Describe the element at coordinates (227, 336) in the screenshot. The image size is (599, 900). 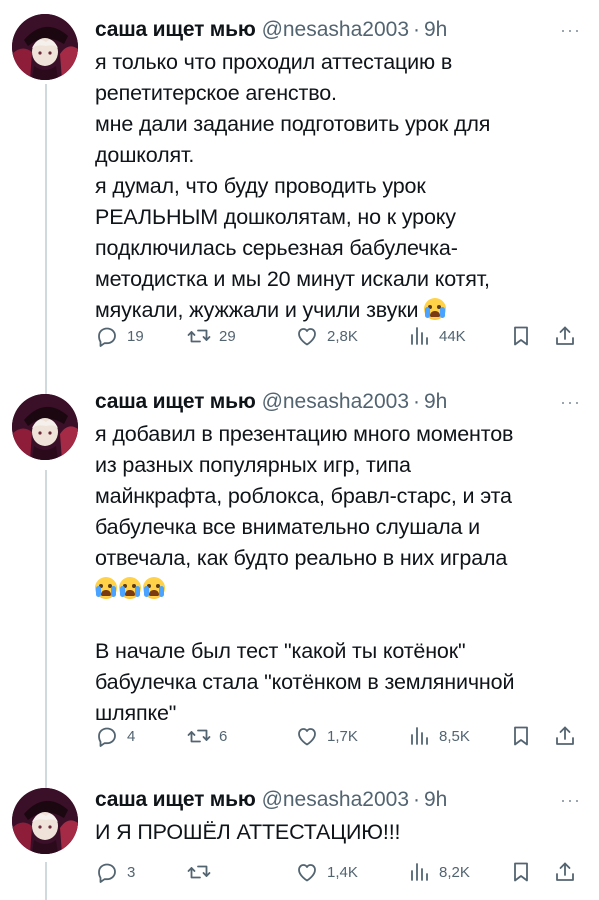
I see `repost-count: 29` at that location.